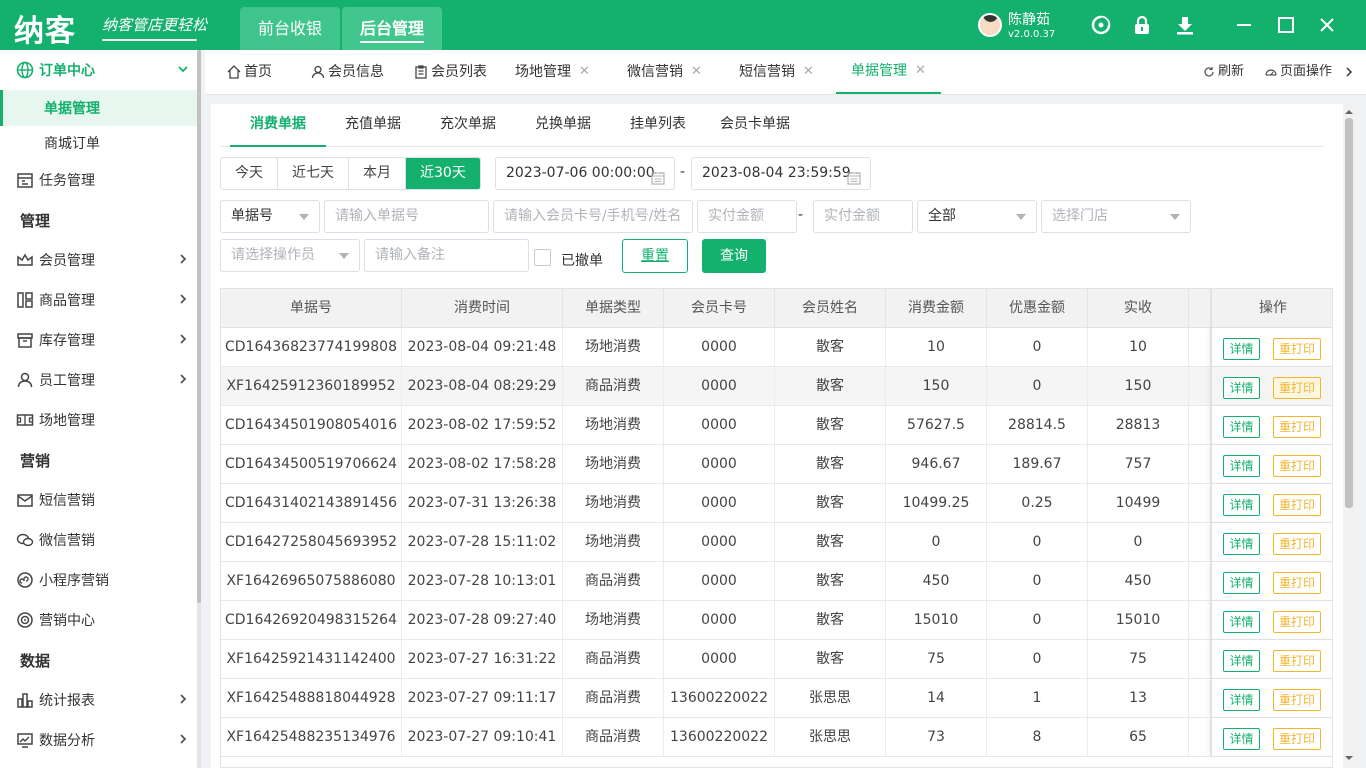 The image size is (1366, 768). What do you see at coordinates (582, 260) in the screenshot?
I see `revoked-label: 已撤单` at bounding box center [582, 260].